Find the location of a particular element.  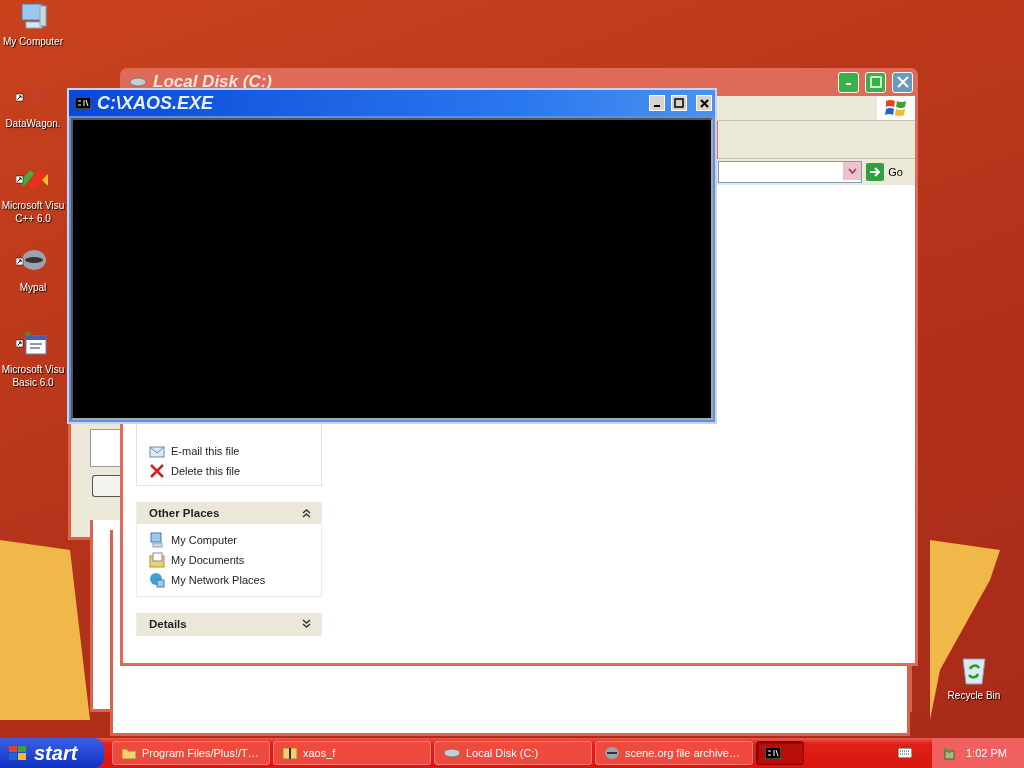

dropdown-button is located at coordinates (852, 171).